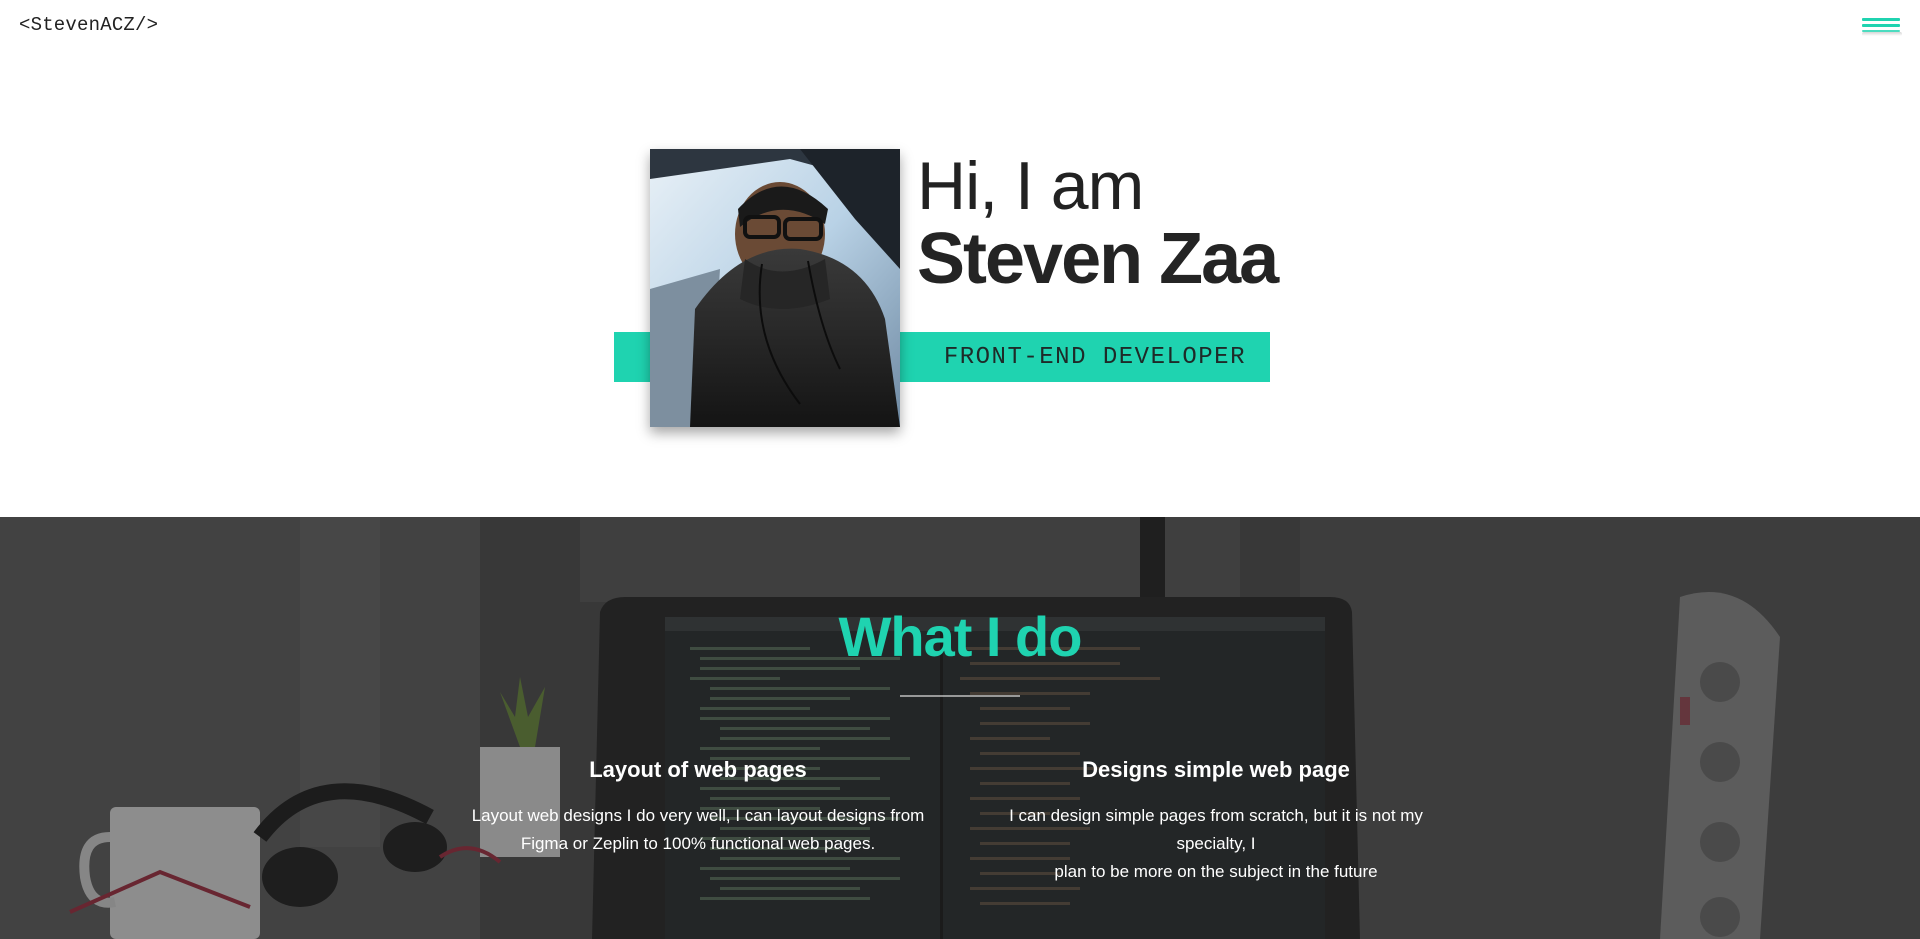 The image size is (1920, 939). I want to click on section-title: What I do, so click(960, 636).